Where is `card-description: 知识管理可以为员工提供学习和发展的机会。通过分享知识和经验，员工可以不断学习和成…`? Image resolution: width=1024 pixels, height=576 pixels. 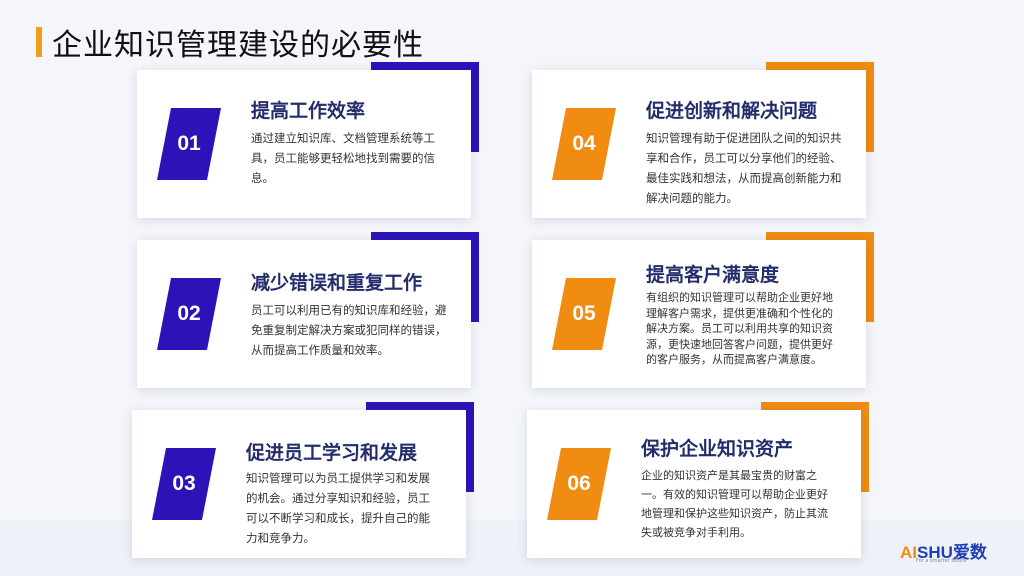
card-description: 知识管理可以为员工提供学习和发展的机会。通过分享知识和经验，员工可以不断学习和成… is located at coordinates (338, 508).